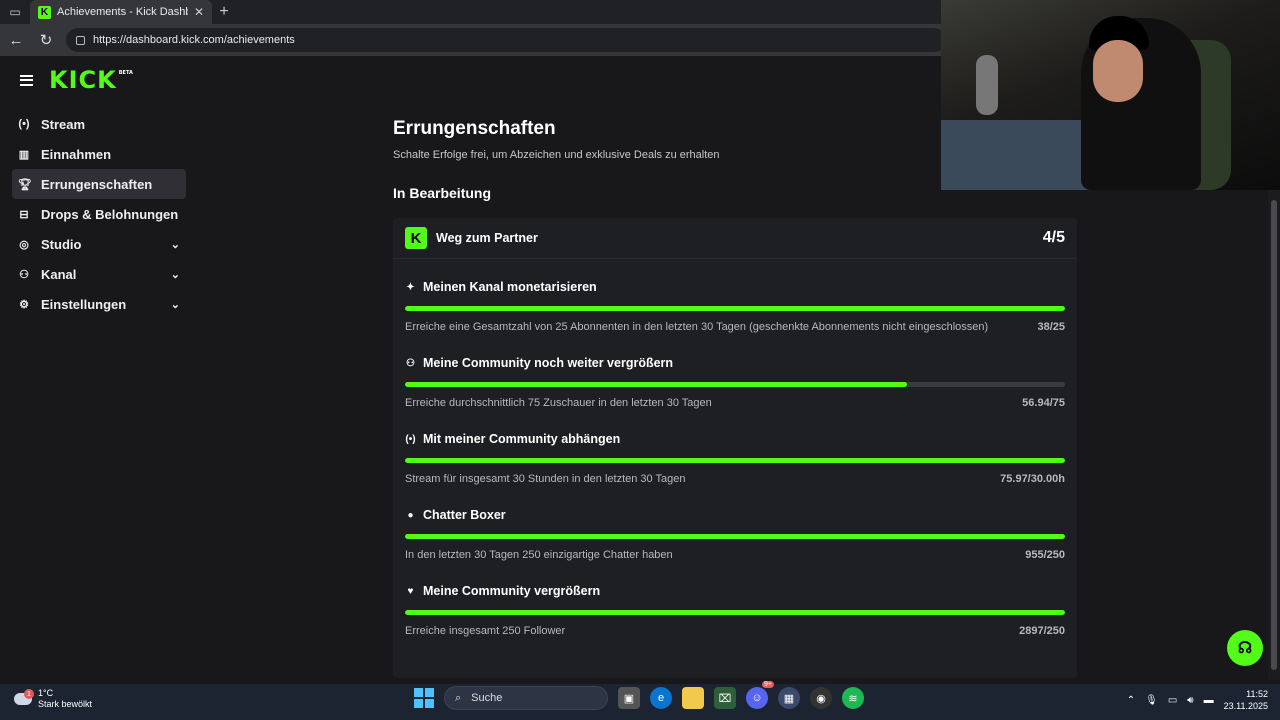 The width and height of the screenshot is (1280, 720). I want to click on kick-favicon-icon: K, so click(44, 12).